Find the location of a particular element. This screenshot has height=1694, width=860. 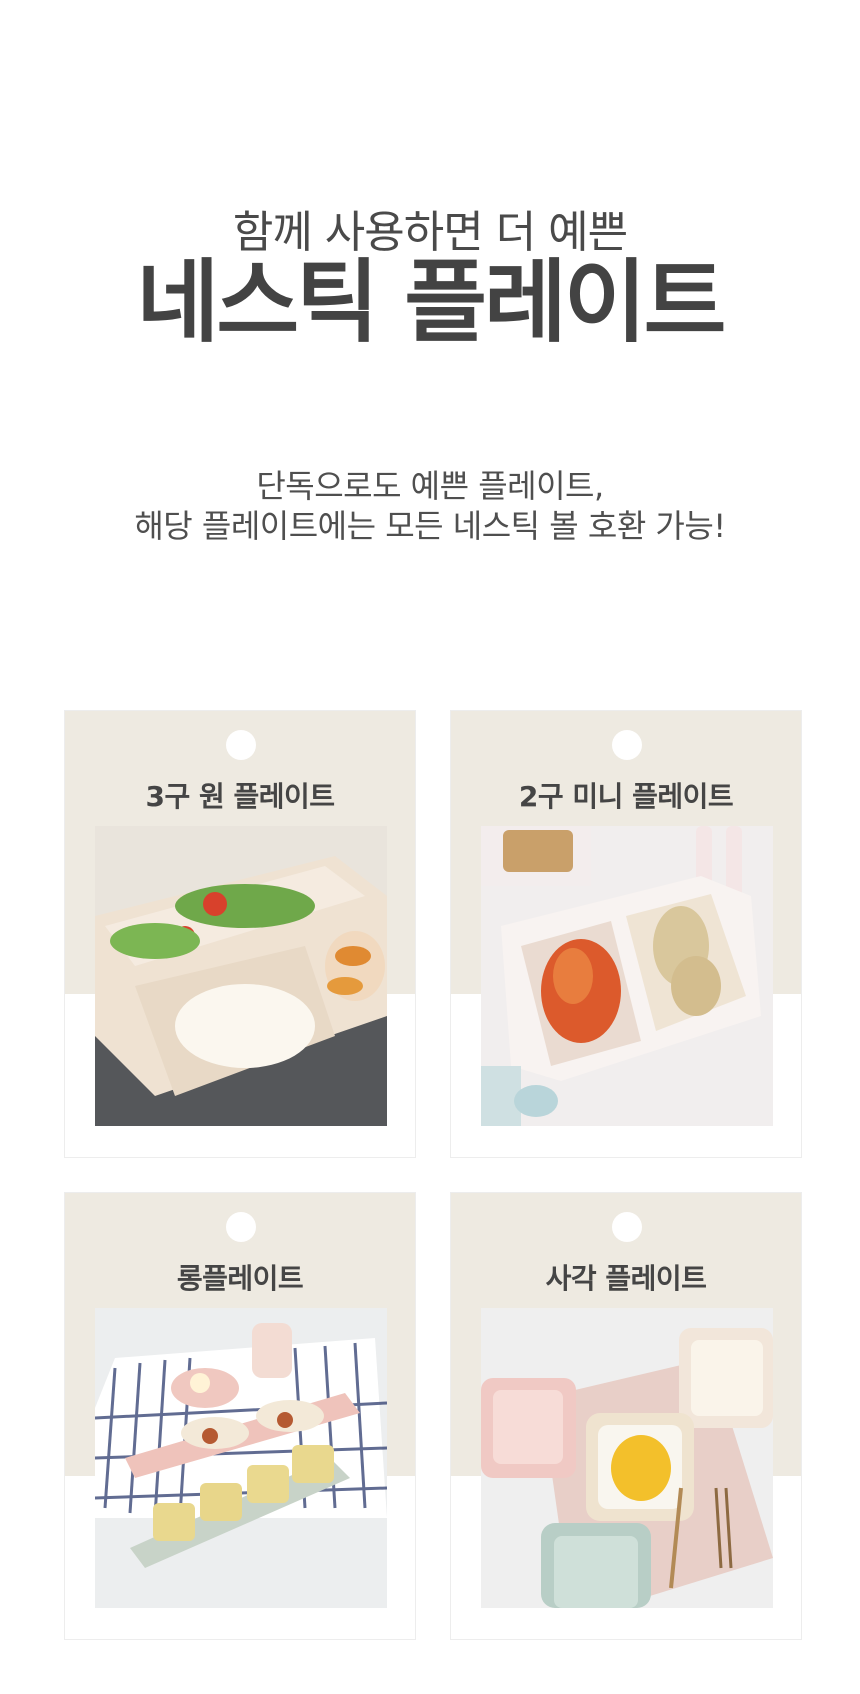

hero-title: 네스틱 플레이트 is located at coordinates (431, 302).